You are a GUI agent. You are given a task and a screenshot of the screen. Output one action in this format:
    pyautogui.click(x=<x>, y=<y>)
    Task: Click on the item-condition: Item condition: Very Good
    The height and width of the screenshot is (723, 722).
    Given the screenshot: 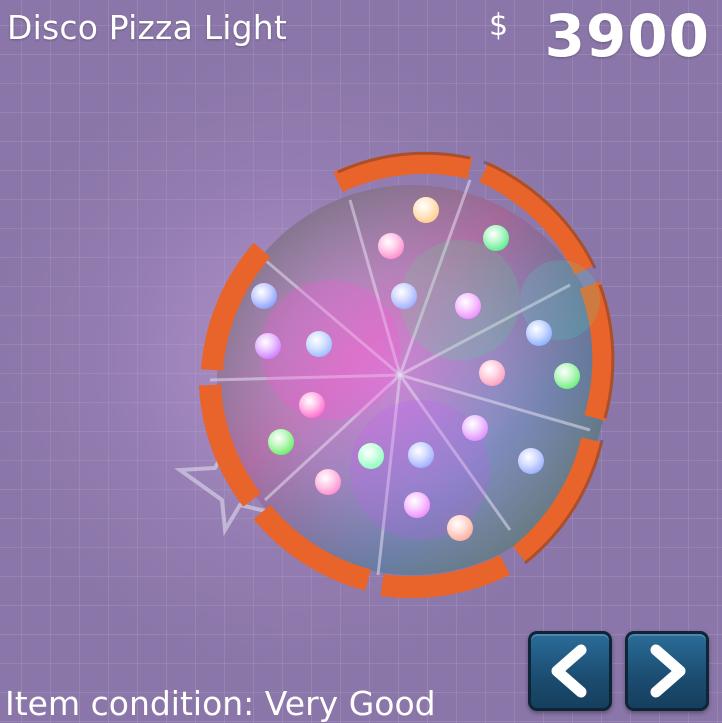 What is the action you would take?
    pyautogui.click(x=220, y=703)
    